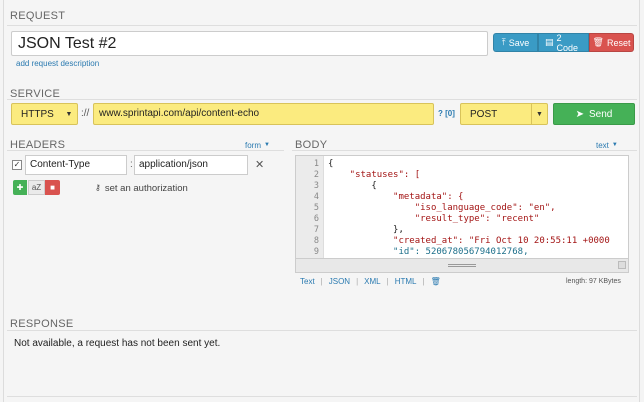 Image resolution: width=644 pixels, height=402 pixels. I want to click on request-section-title: REQUEST, so click(38, 16).